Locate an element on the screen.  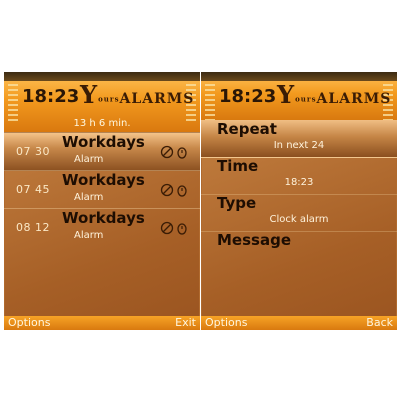
next-alarm-info: 13 h 6 min. is located at coordinates (102, 123).